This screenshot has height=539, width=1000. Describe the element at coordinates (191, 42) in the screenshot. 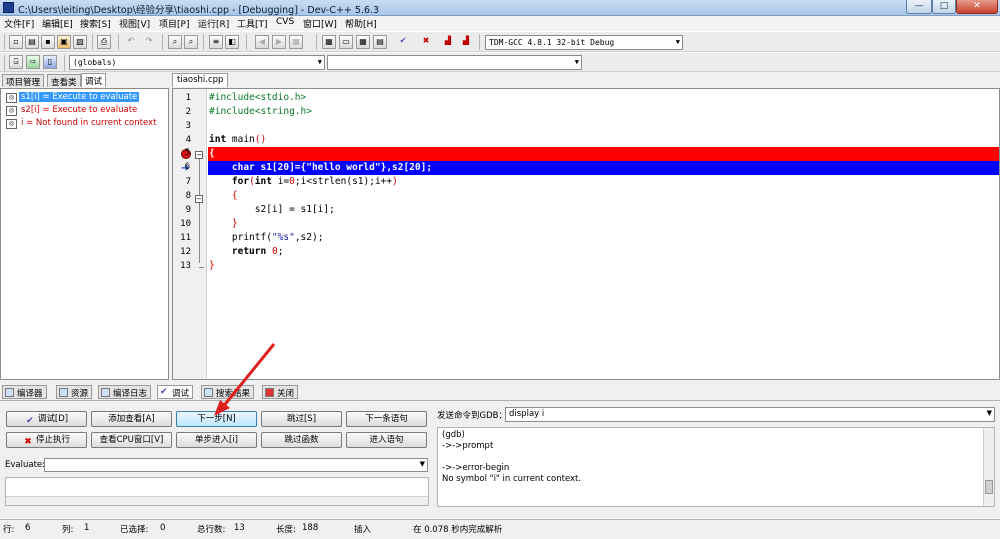

I see `replace-icon: ⌕` at that location.